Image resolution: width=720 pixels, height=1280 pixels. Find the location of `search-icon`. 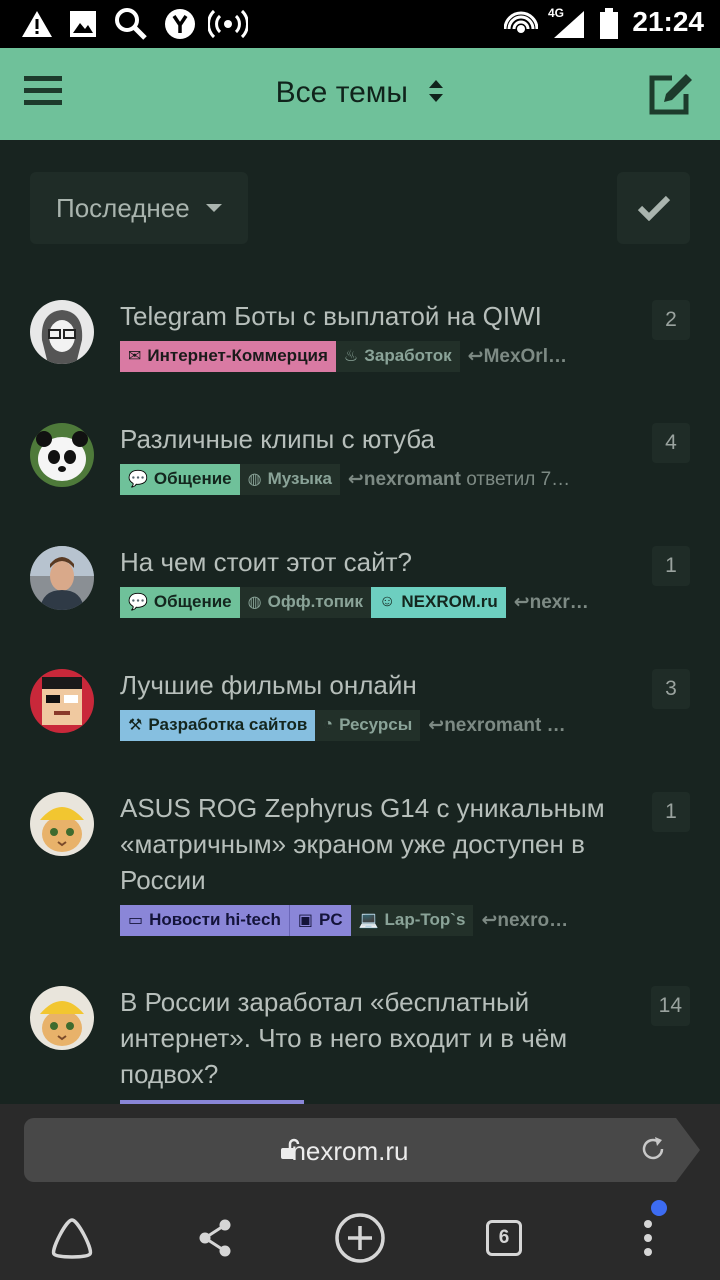

search-icon is located at coordinates (131, 24).